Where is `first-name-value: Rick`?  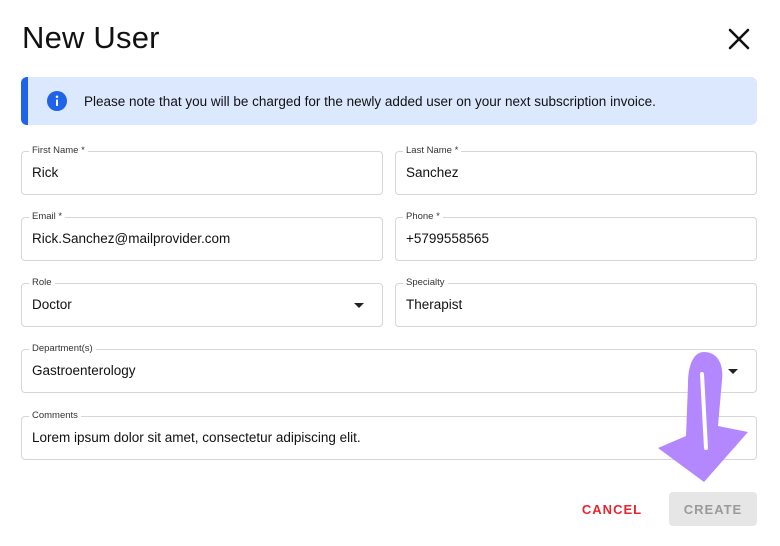 first-name-value: Rick is located at coordinates (45, 172).